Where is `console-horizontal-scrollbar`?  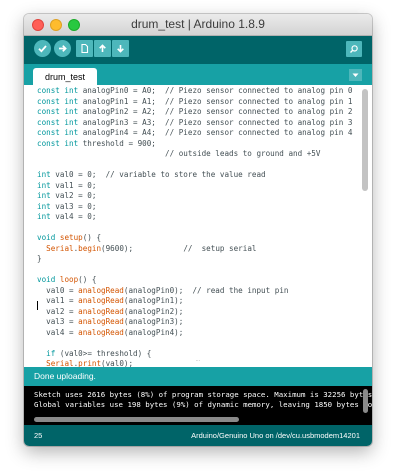
console-horizontal-scrollbar is located at coordinates (136, 419).